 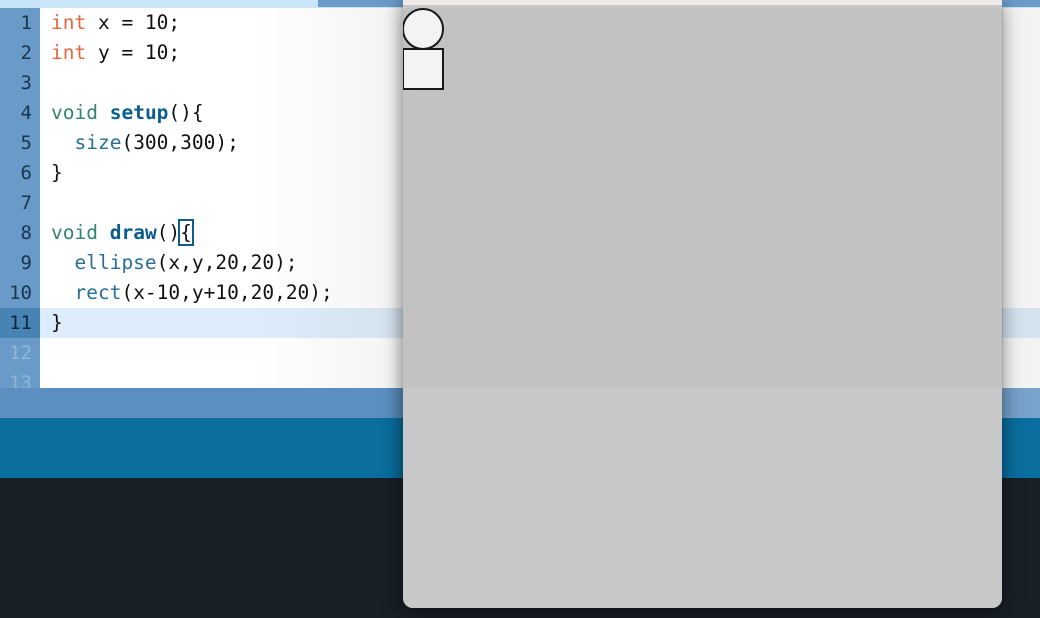 What do you see at coordinates (115, 262) in the screenshot?
I see `code-token: ellipse` at bounding box center [115, 262].